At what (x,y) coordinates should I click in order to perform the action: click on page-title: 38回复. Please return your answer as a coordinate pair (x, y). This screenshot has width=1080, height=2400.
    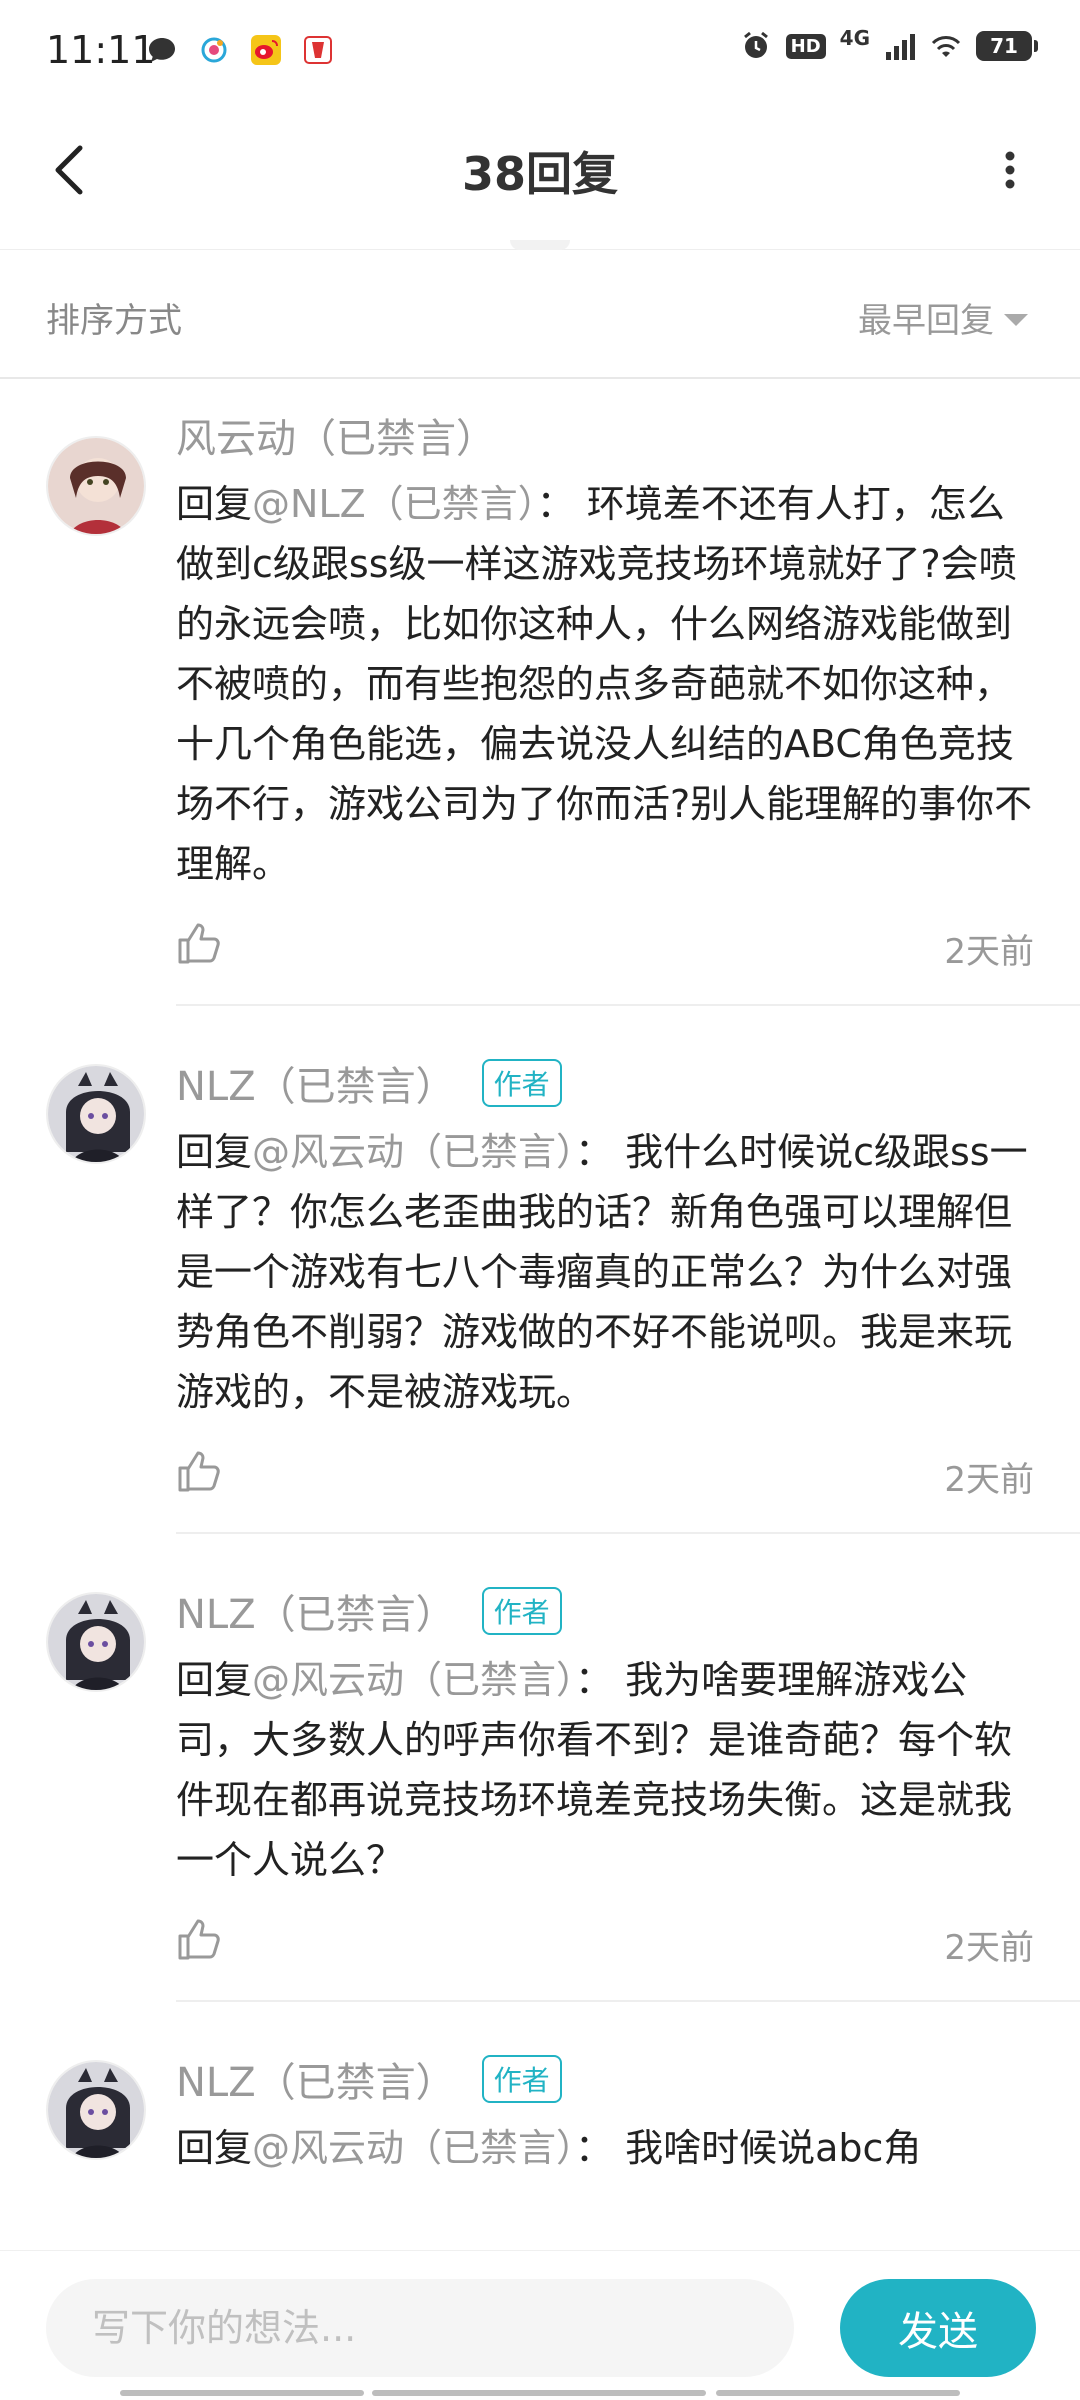
    Looking at the image, I should click on (539, 174).